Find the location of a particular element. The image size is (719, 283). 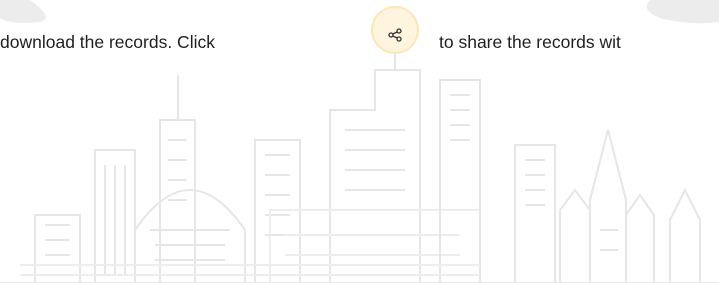

share-button is located at coordinates (395, 30).